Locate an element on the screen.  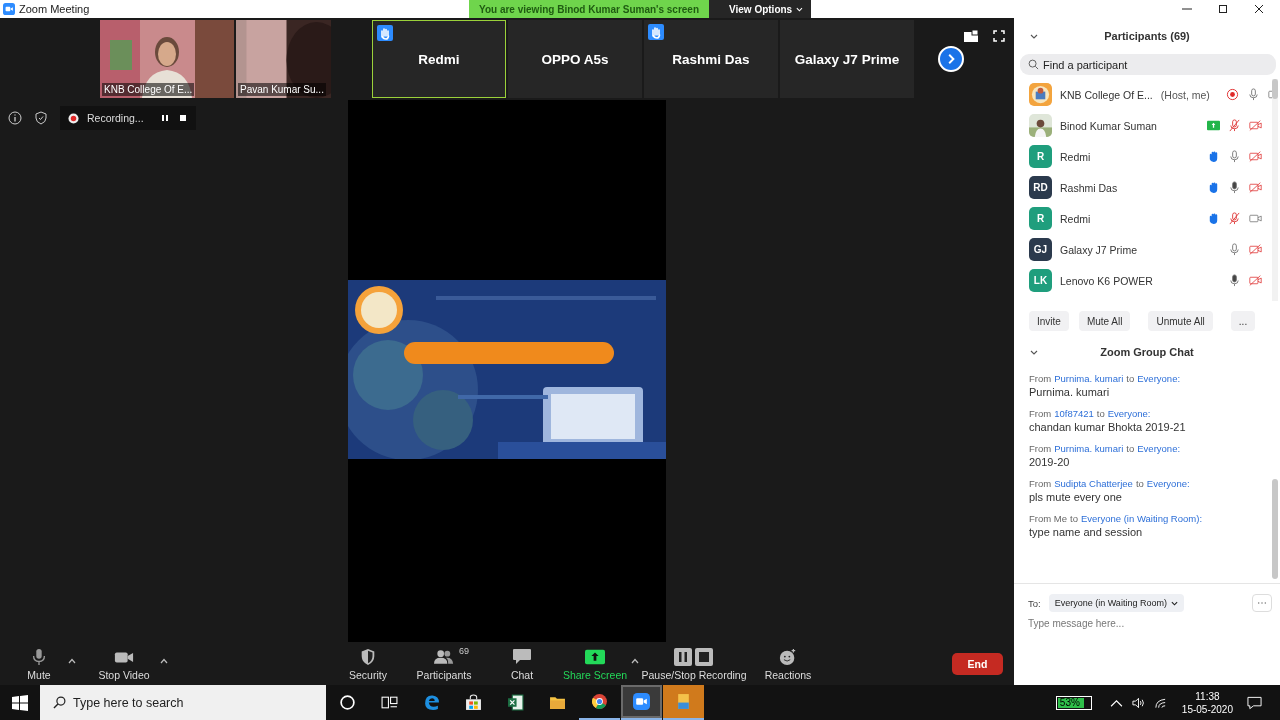
shield-icon is located at coordinates (41, 118).